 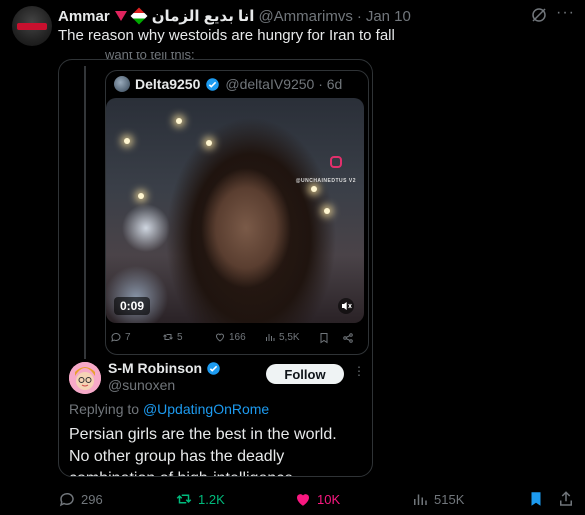 What do you see at coordinates (305, 16) in the screenshot?
I see `author-handle: @Ammarimvs` at bounding box center [305, 16].